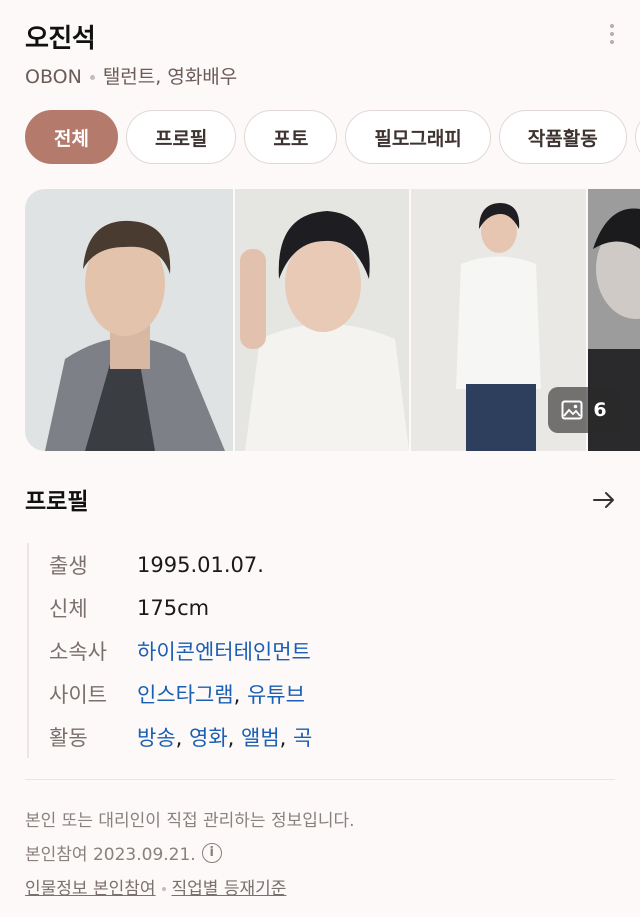 This screenshot has height=917, width=640. I want to click on profile-section-title: 프로필, so click(57, 502).